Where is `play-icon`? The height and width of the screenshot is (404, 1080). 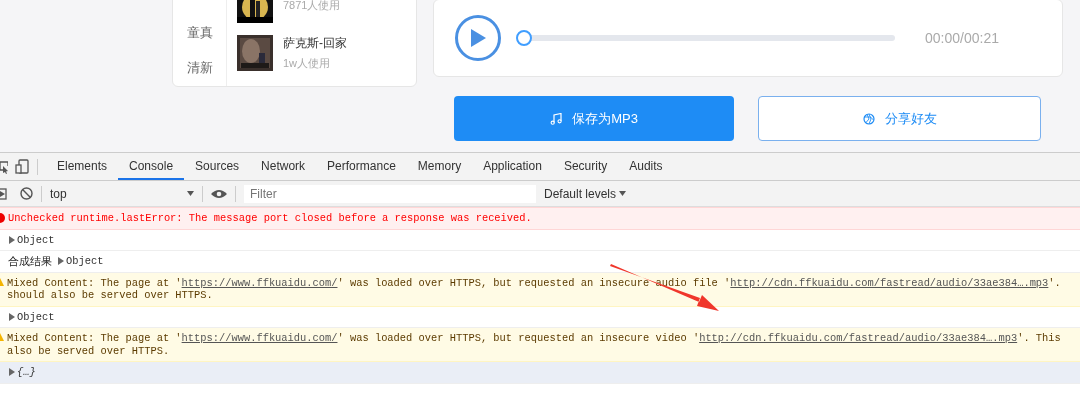 play-icon is located at coordinates (478, 38).